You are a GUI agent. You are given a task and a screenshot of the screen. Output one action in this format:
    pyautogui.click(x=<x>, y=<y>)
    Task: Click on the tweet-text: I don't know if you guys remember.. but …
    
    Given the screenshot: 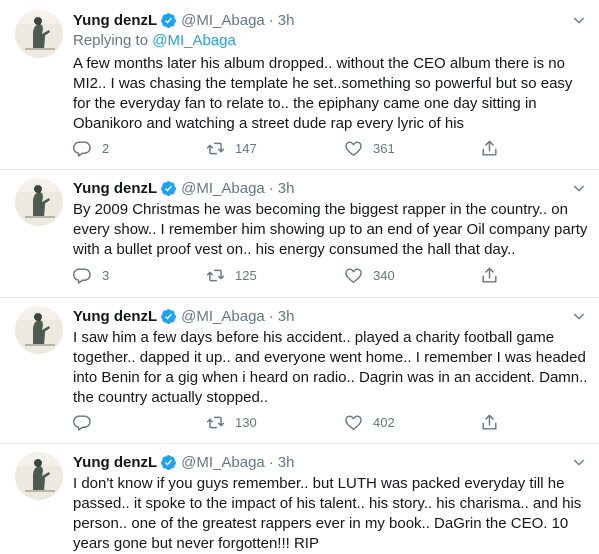 What is the action you would take?
    pyautogui.click(x=327, y=513)
    